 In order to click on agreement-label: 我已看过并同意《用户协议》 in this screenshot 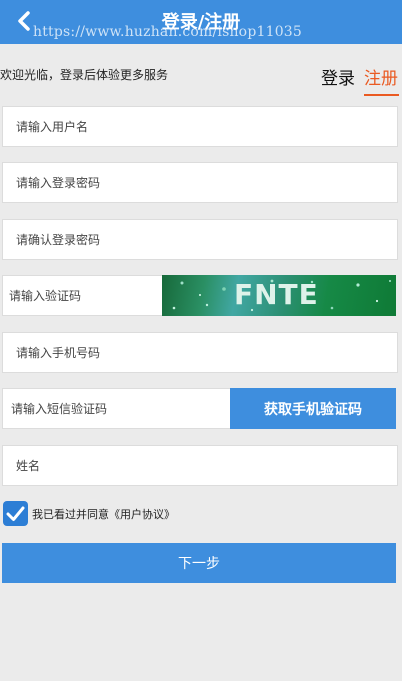, I will do `click(103, 514)`.